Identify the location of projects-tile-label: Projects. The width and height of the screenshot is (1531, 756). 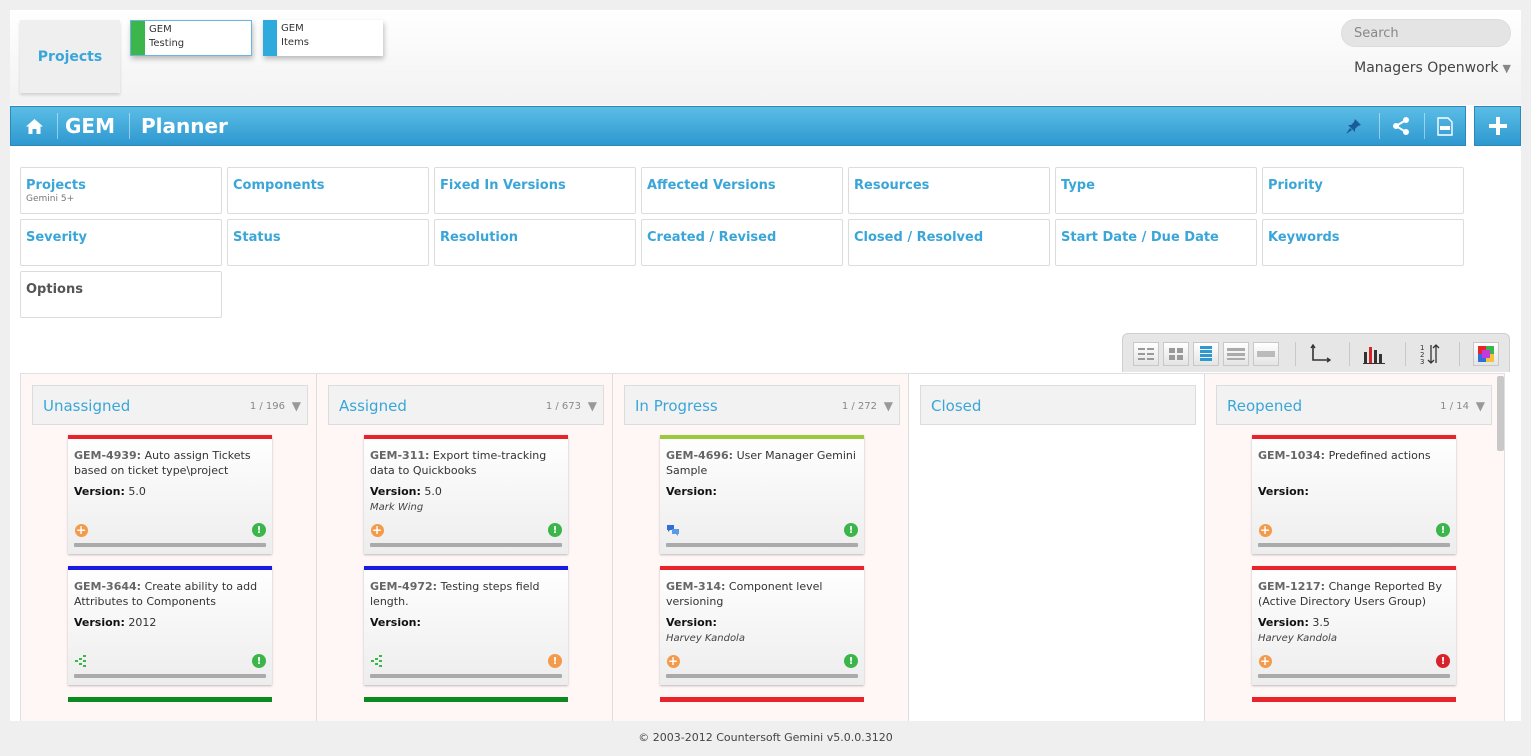
(70, 56).